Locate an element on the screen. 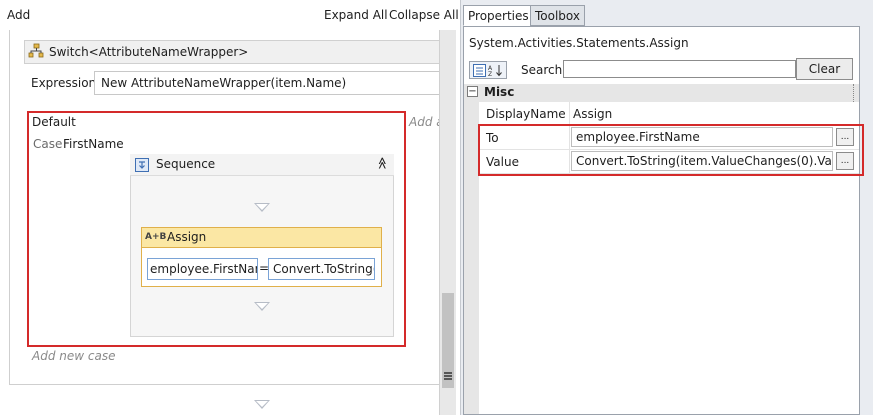 The width and height of the screenshot is (873, 415). categorize-sort-icon: A Z is located at coordinates (487, 71).